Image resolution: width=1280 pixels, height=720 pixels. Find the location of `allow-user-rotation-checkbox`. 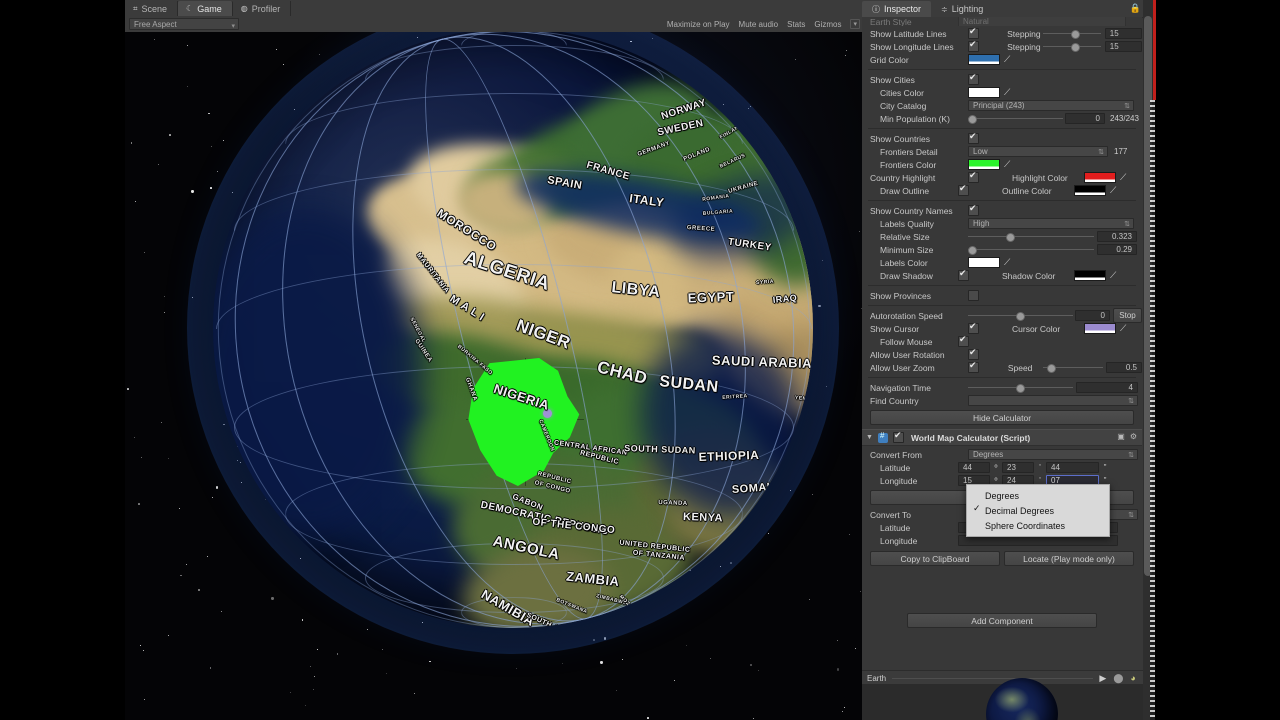

allow-user-rotation-checkbox is located at coordinates (973, 353).